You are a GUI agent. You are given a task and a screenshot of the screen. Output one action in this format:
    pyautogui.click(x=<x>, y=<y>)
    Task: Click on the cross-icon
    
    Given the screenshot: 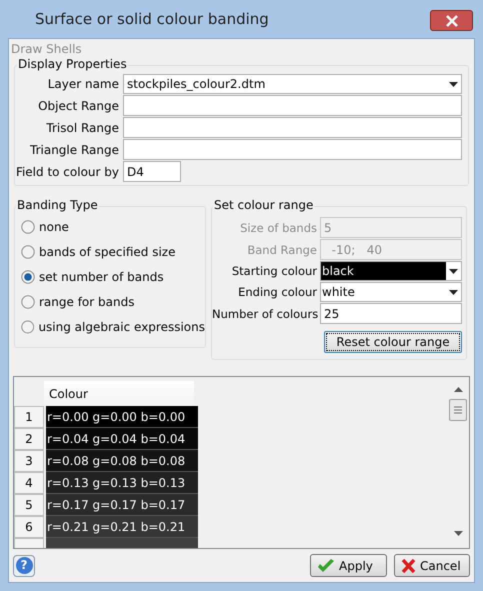 What is the action you would take?
    pyautogui.click(x=408, y=565)
    